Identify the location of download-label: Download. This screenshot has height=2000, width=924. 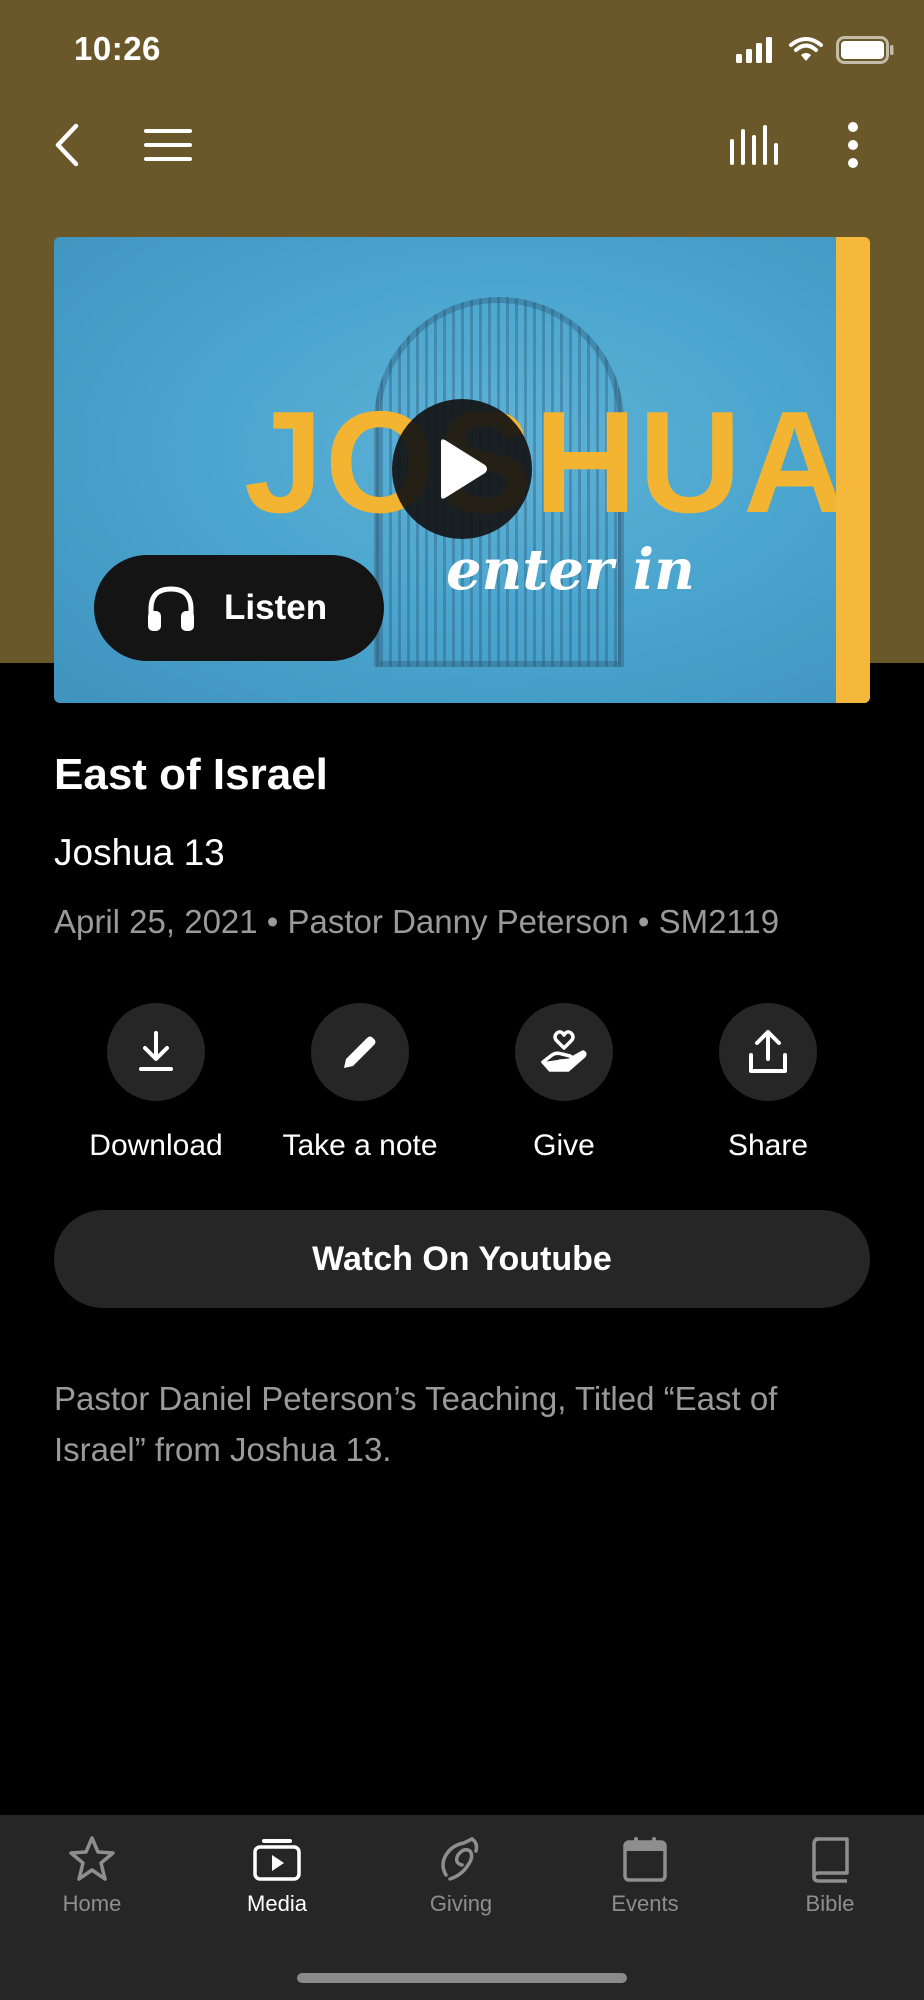
(156, 1145).